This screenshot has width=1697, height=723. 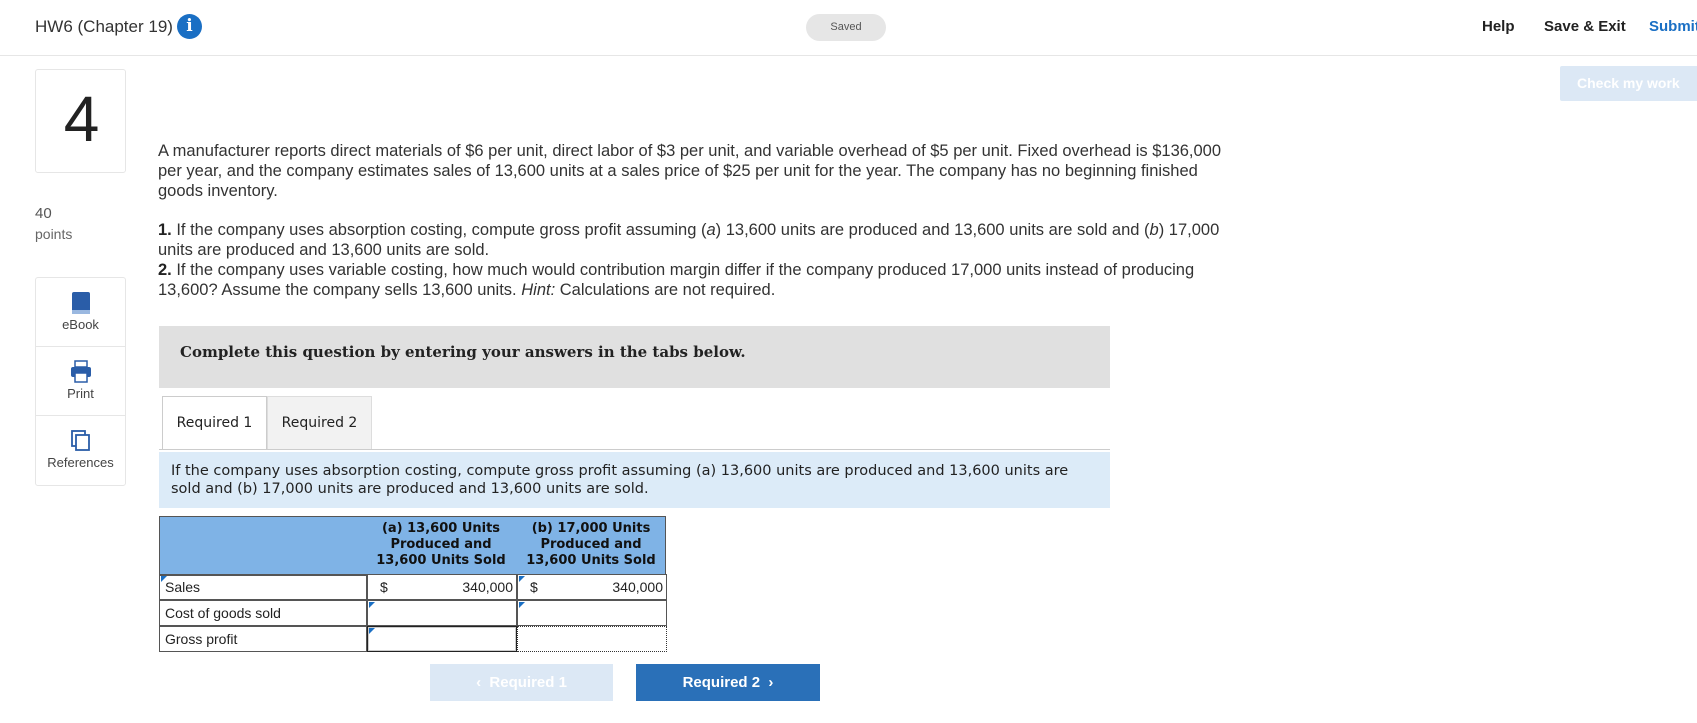 What do you see at coordinates (165, 270) in the screenshot?
I see `part2-number: 2.` at bounding box center [165, 270].